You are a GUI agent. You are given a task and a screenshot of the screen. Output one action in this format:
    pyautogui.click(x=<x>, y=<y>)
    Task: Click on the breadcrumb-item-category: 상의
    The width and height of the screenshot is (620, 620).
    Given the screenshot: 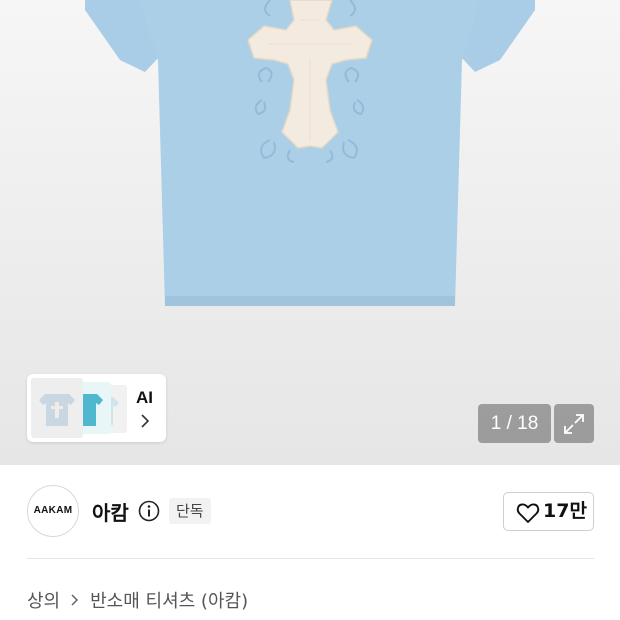 What is the action you would take?
    pyautogui.click(x=43, y=600)
    